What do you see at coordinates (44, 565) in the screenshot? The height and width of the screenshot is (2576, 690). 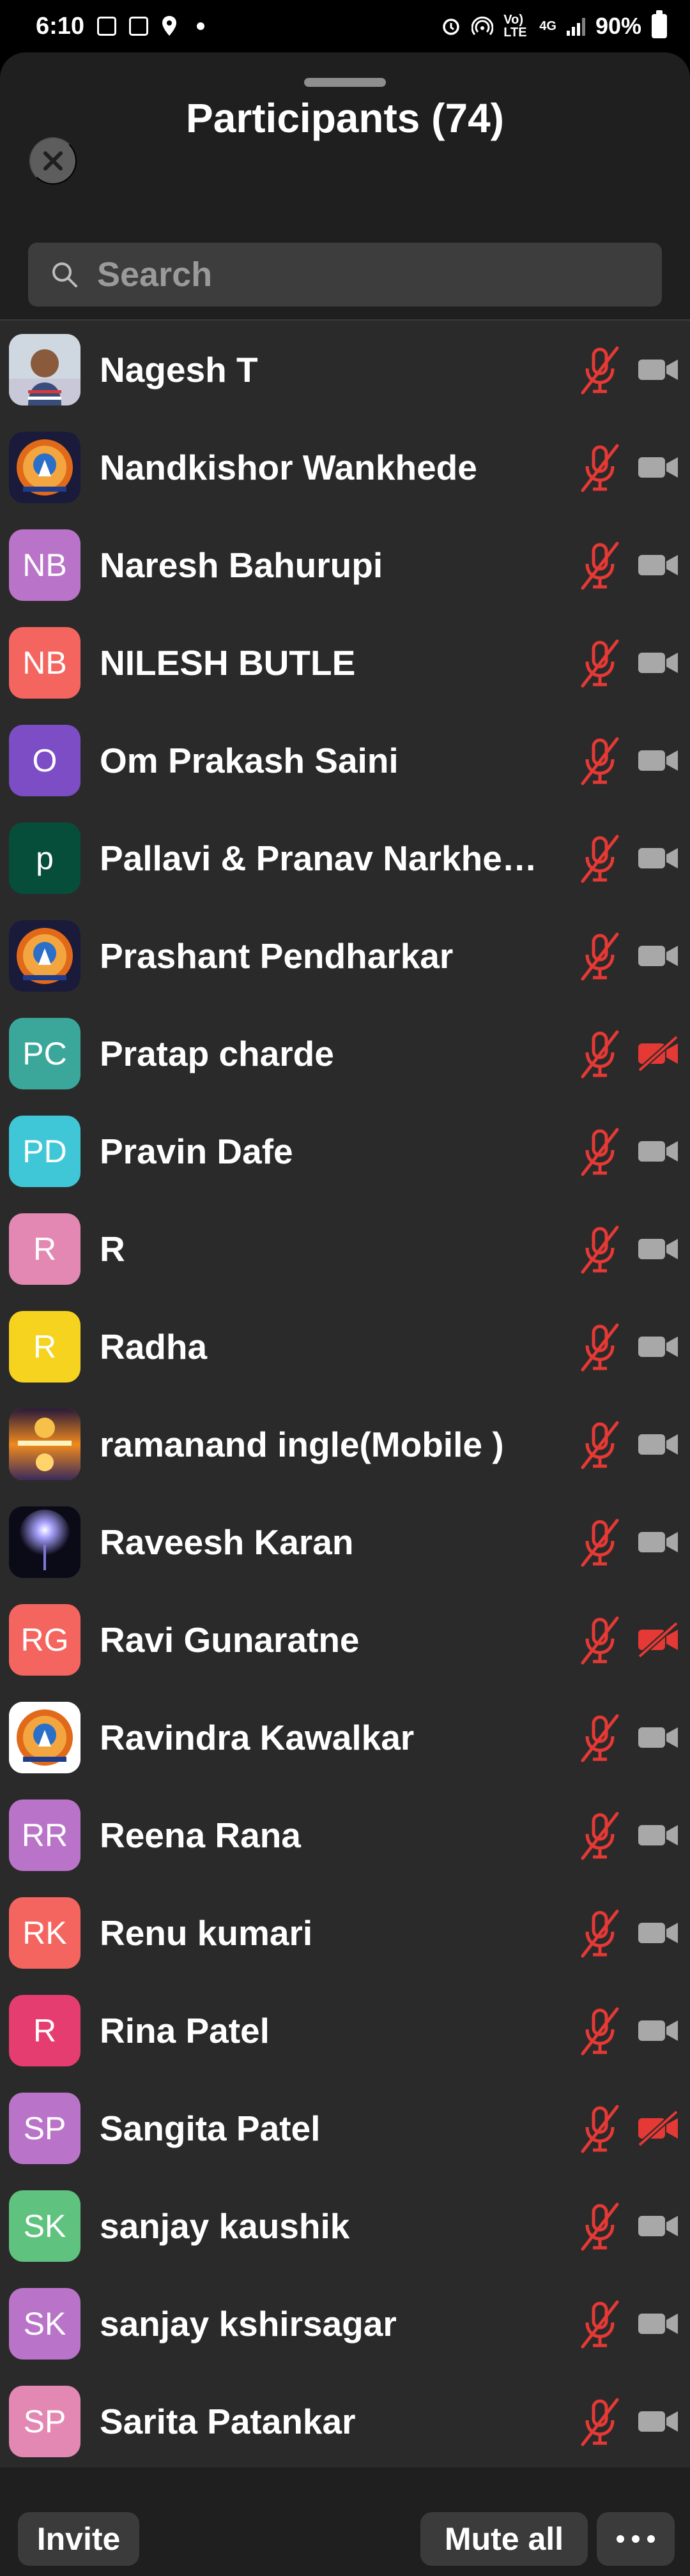 I see `avatar: NB` at bounding box center [44, 565].